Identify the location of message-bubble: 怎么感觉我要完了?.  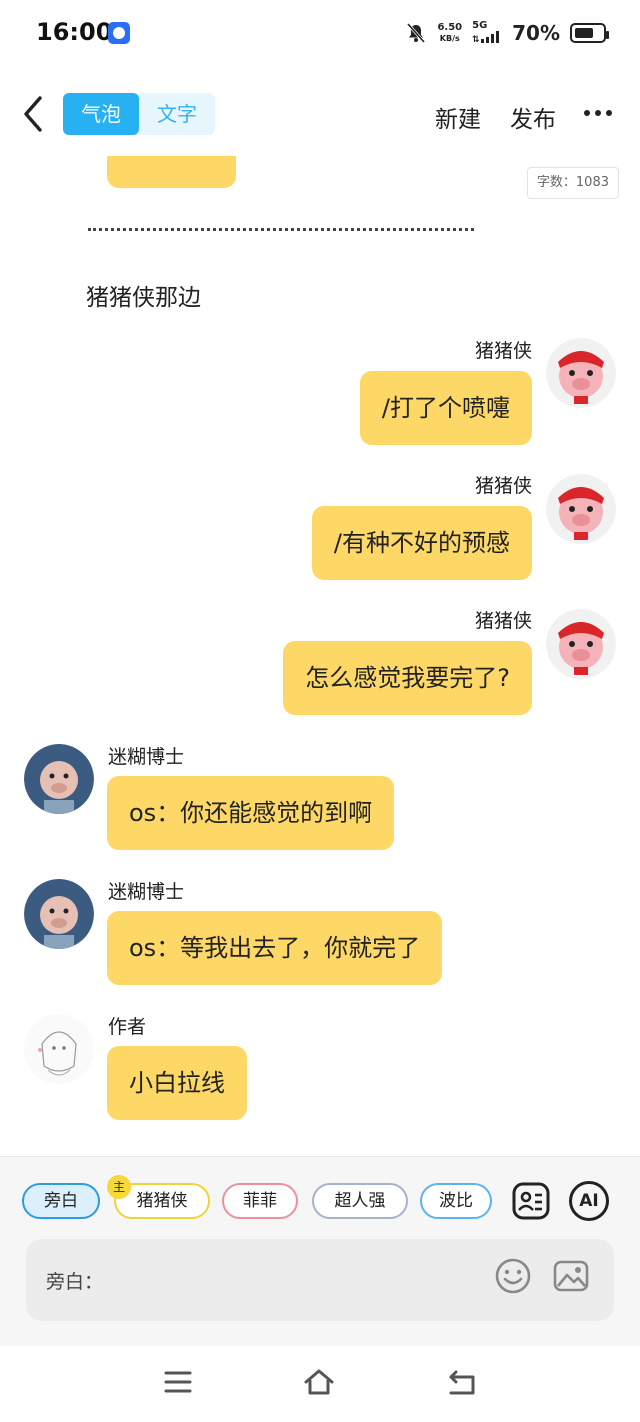
(407, 678).